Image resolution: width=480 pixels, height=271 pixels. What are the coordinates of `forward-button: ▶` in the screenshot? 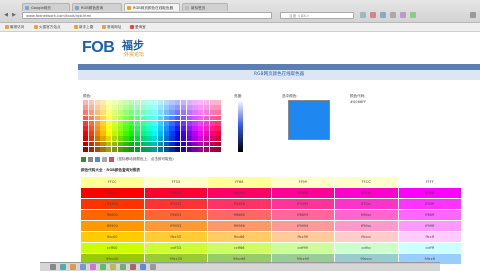 It's located at (14, 15).